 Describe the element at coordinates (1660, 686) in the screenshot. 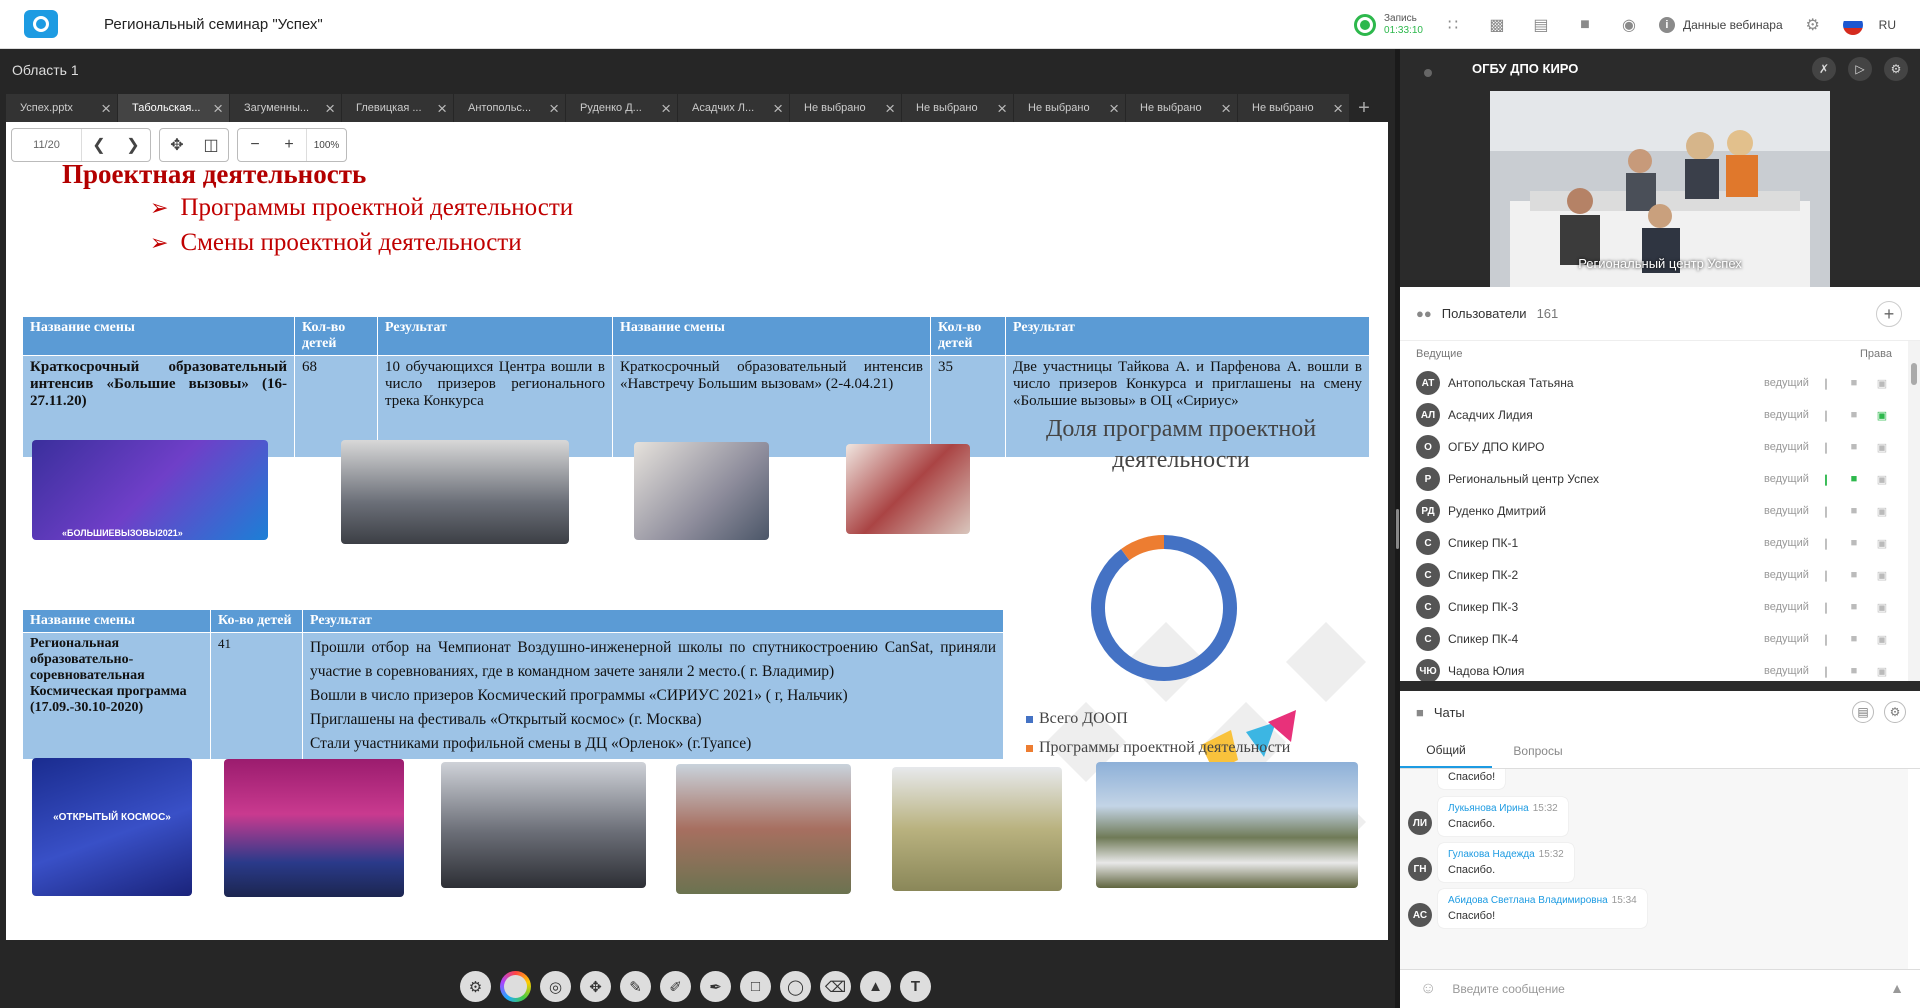

I see `panel-divider` at that location.